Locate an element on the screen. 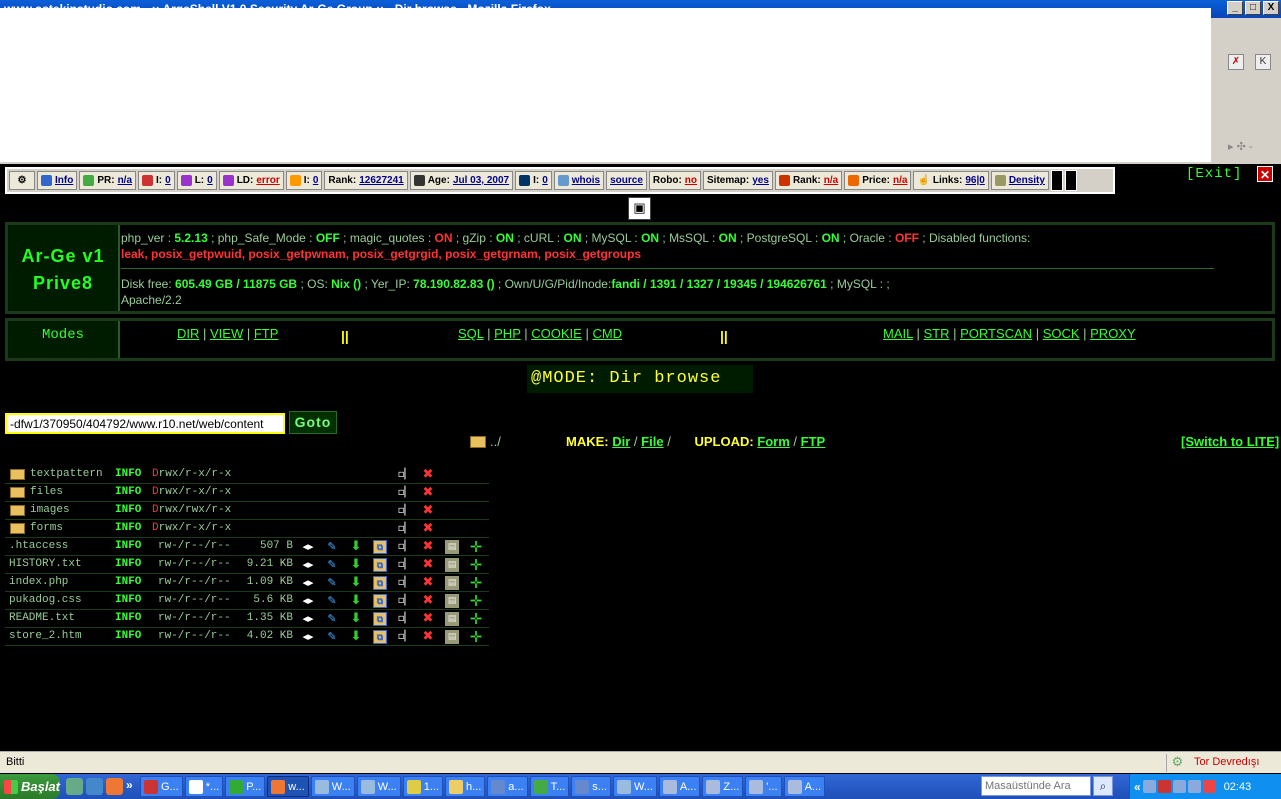 This screenshot has height=799, width=1281. quicklaunch-more-icon: » is located at coordinates (130, 786).